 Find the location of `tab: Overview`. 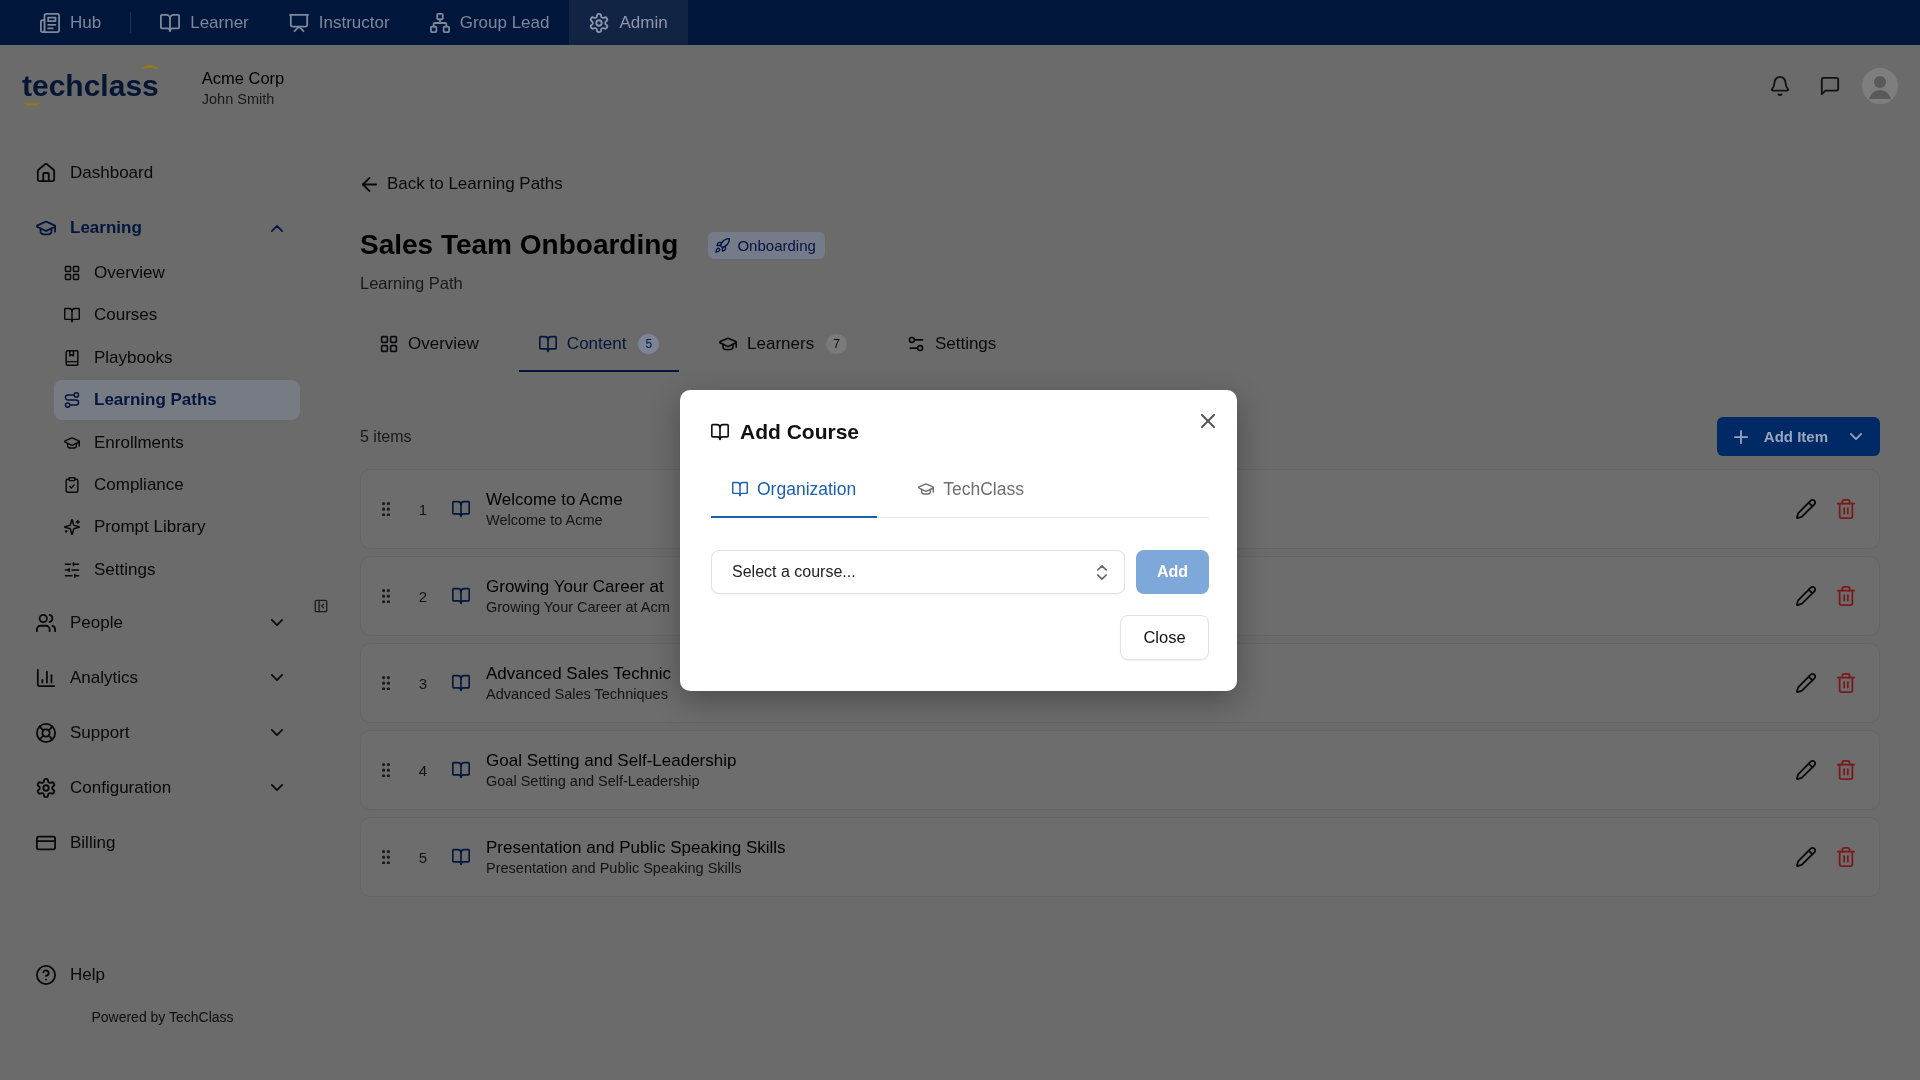

tab: Overview is located at coordinates (429, 345).